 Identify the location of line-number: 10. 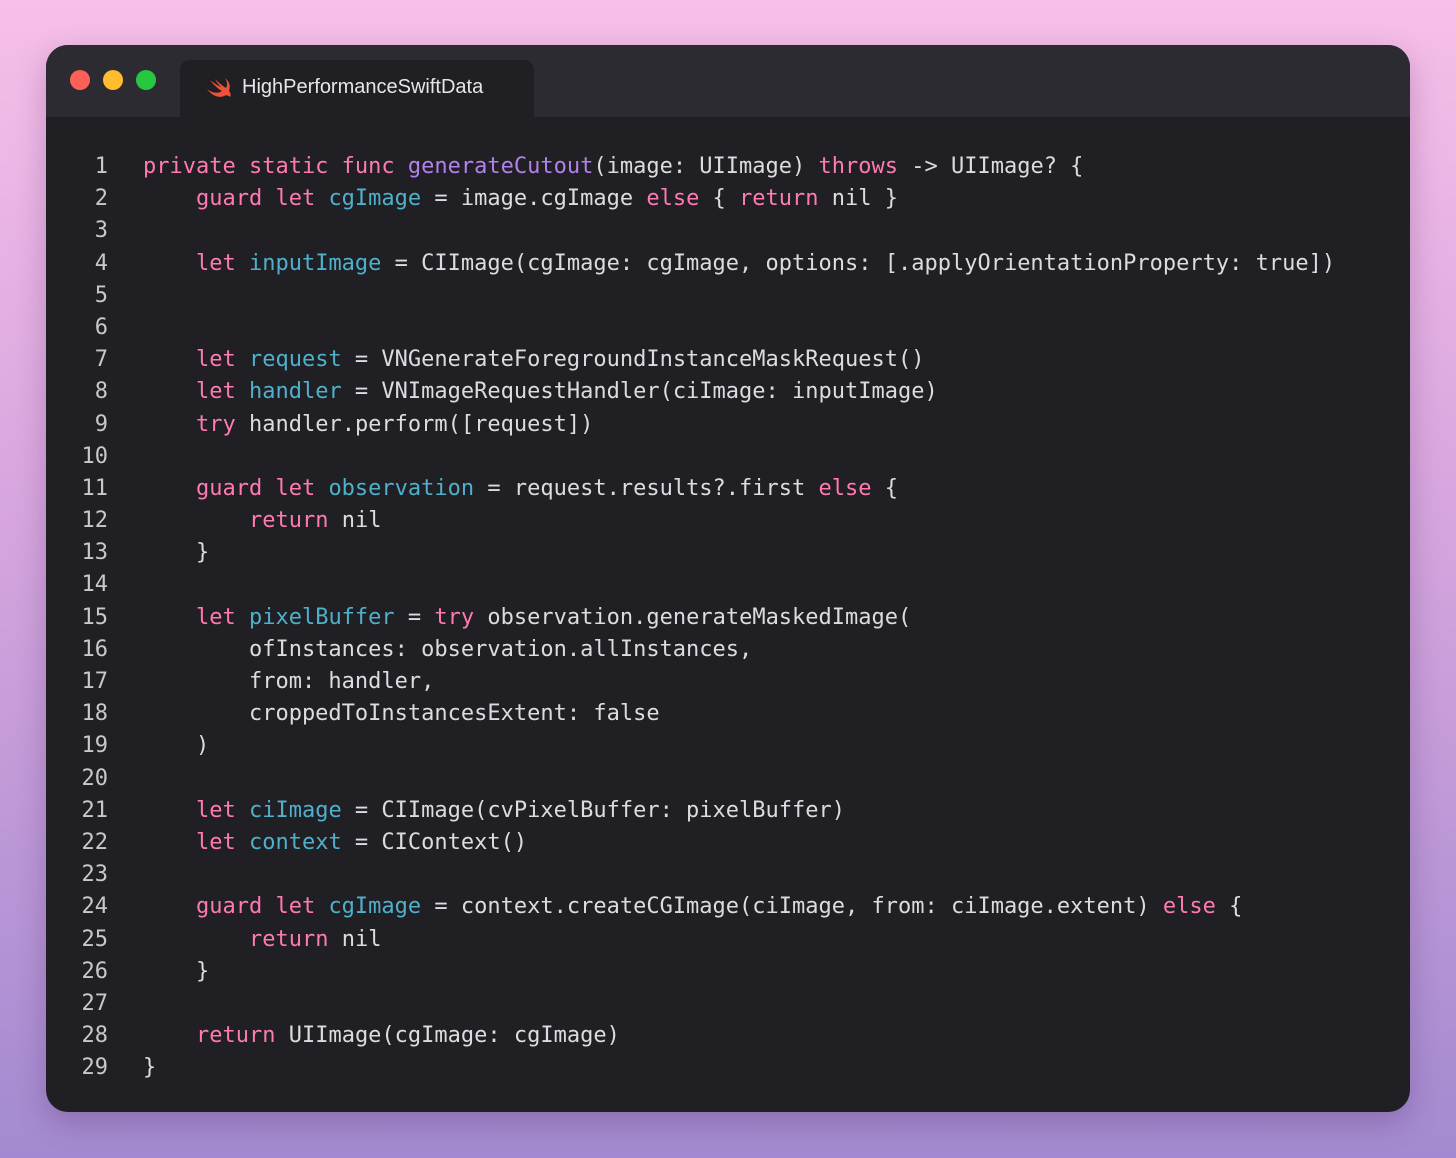
(95, 456).